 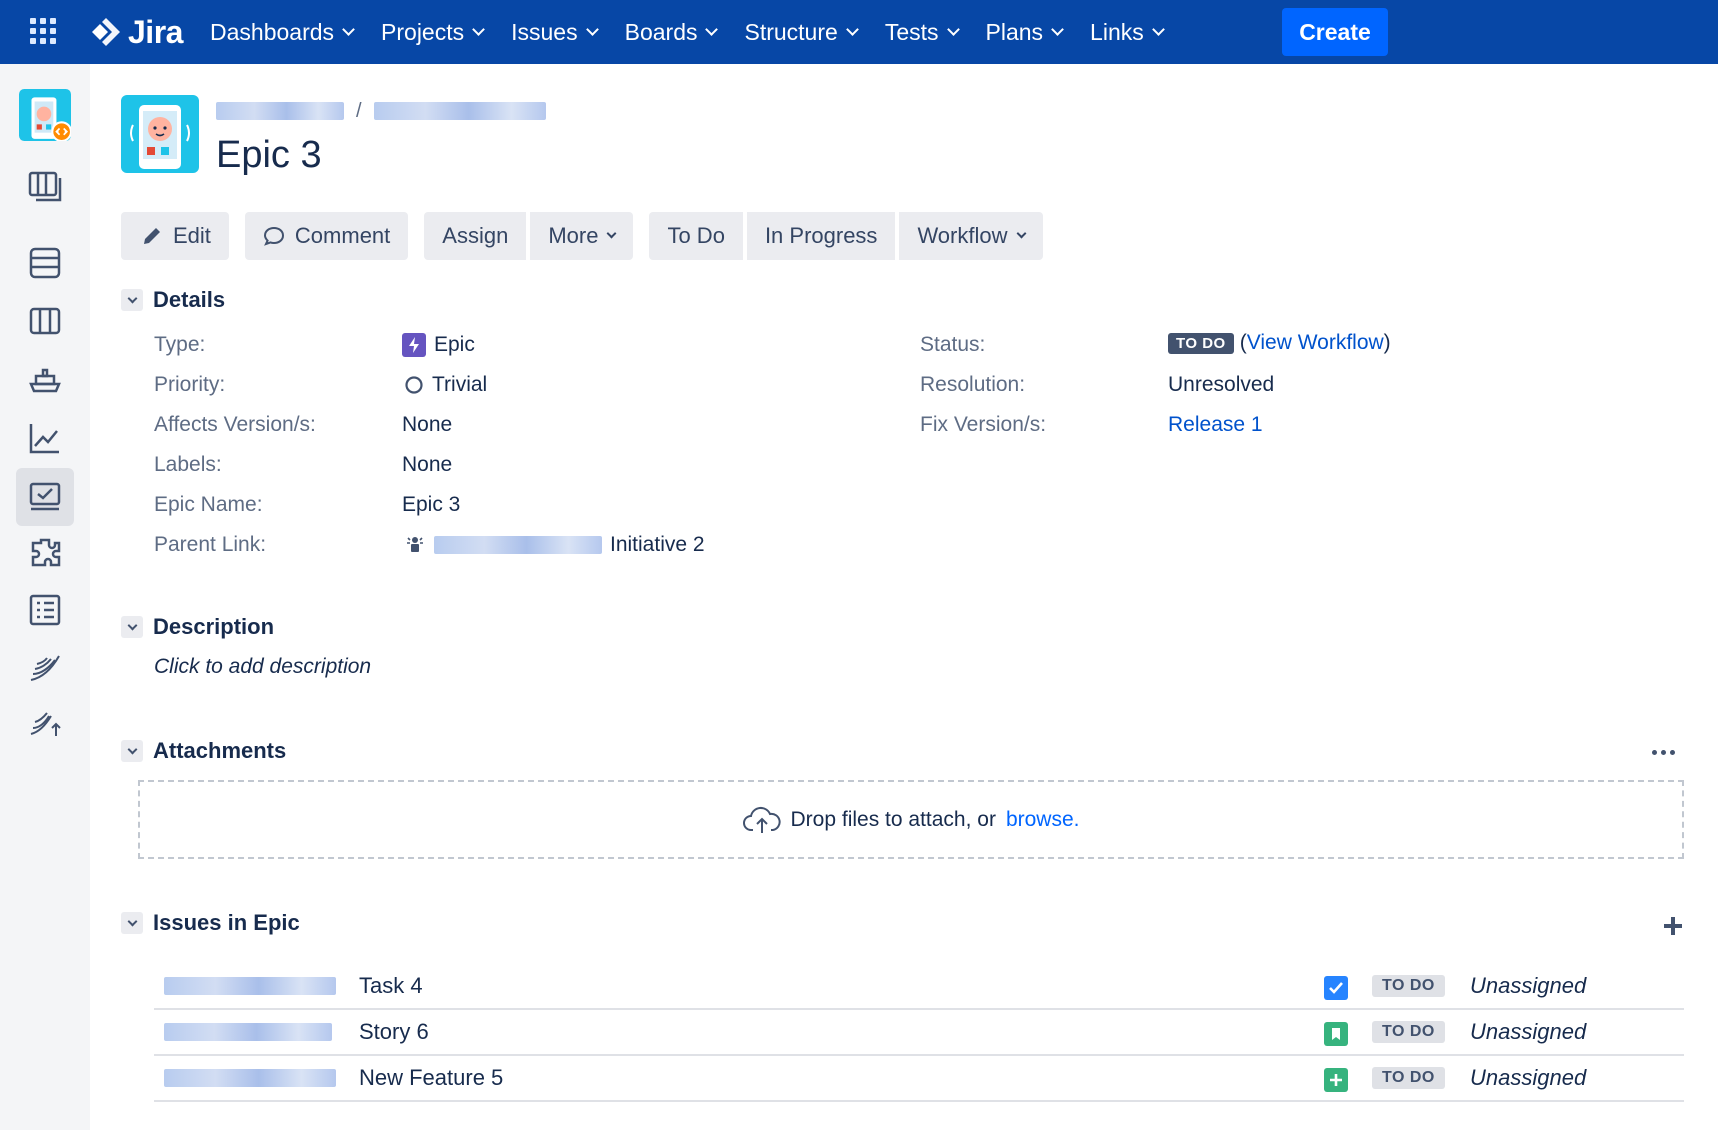 I want to click on columns-icon, so click(x=45, y=321).